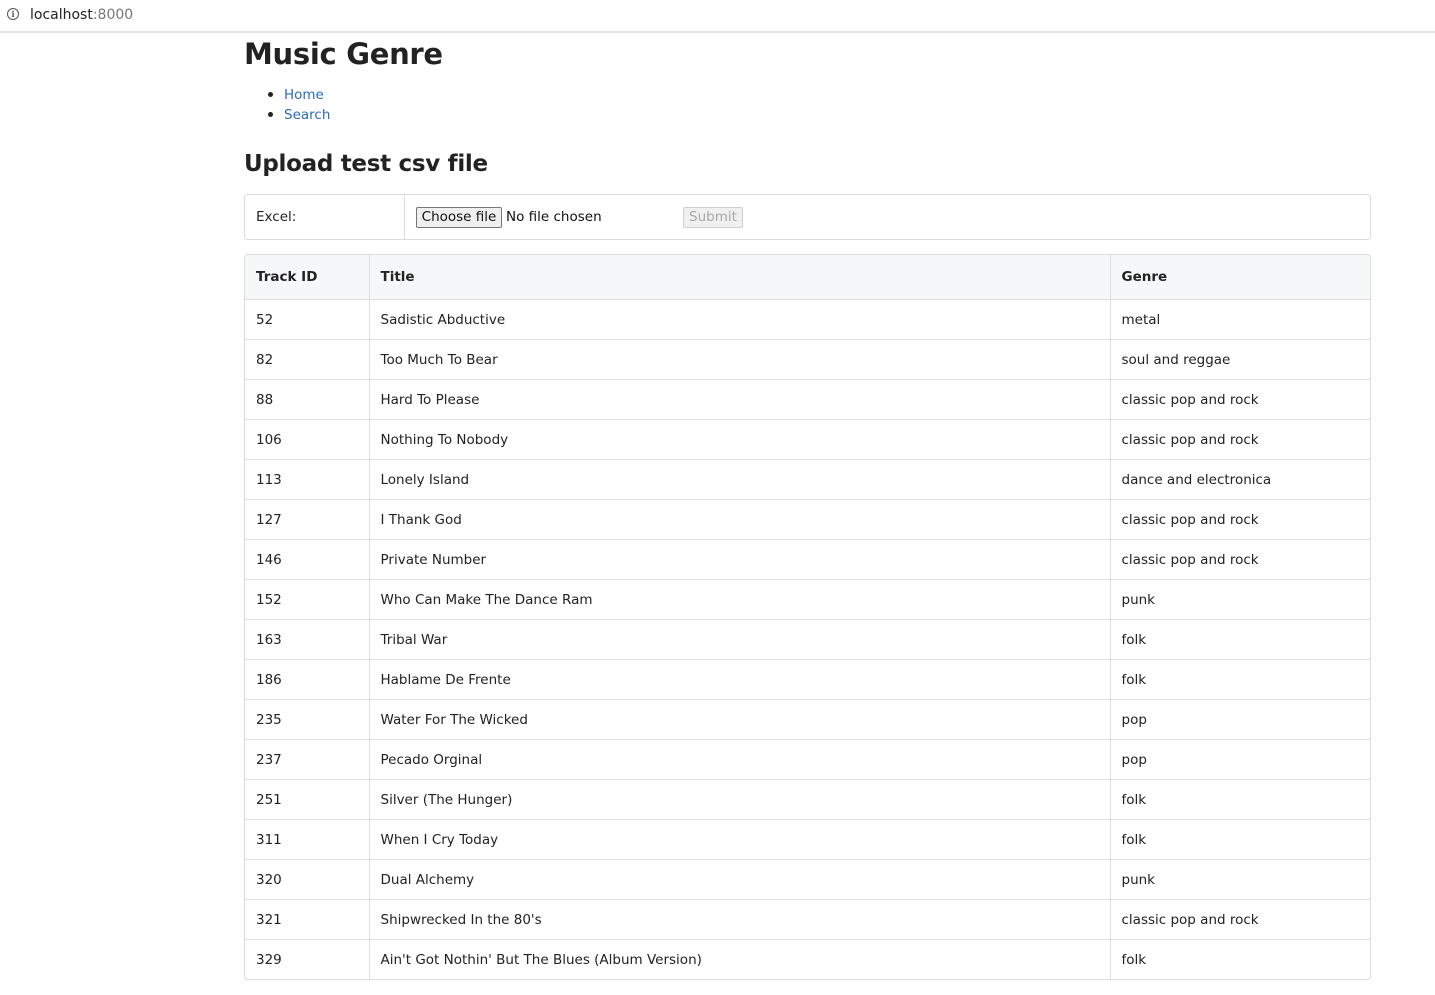 This screenshot has width=1435, height=995. What do you see at coordinates (739, 879) in the screenshot?
I see `title-cell: Dual Alchemy` at bounding box center [739, 879].